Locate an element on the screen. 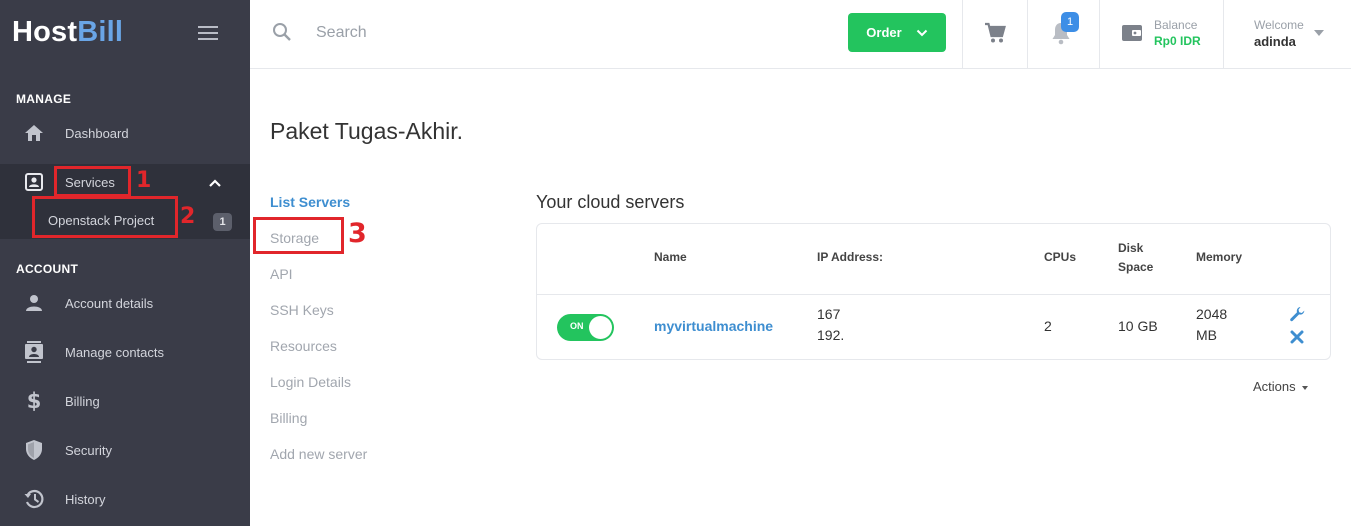 Image resolution: width=1351 pixels, height=526 pixels. sidebar-item-billing: $ Billing is located at coordinates (125, 401).